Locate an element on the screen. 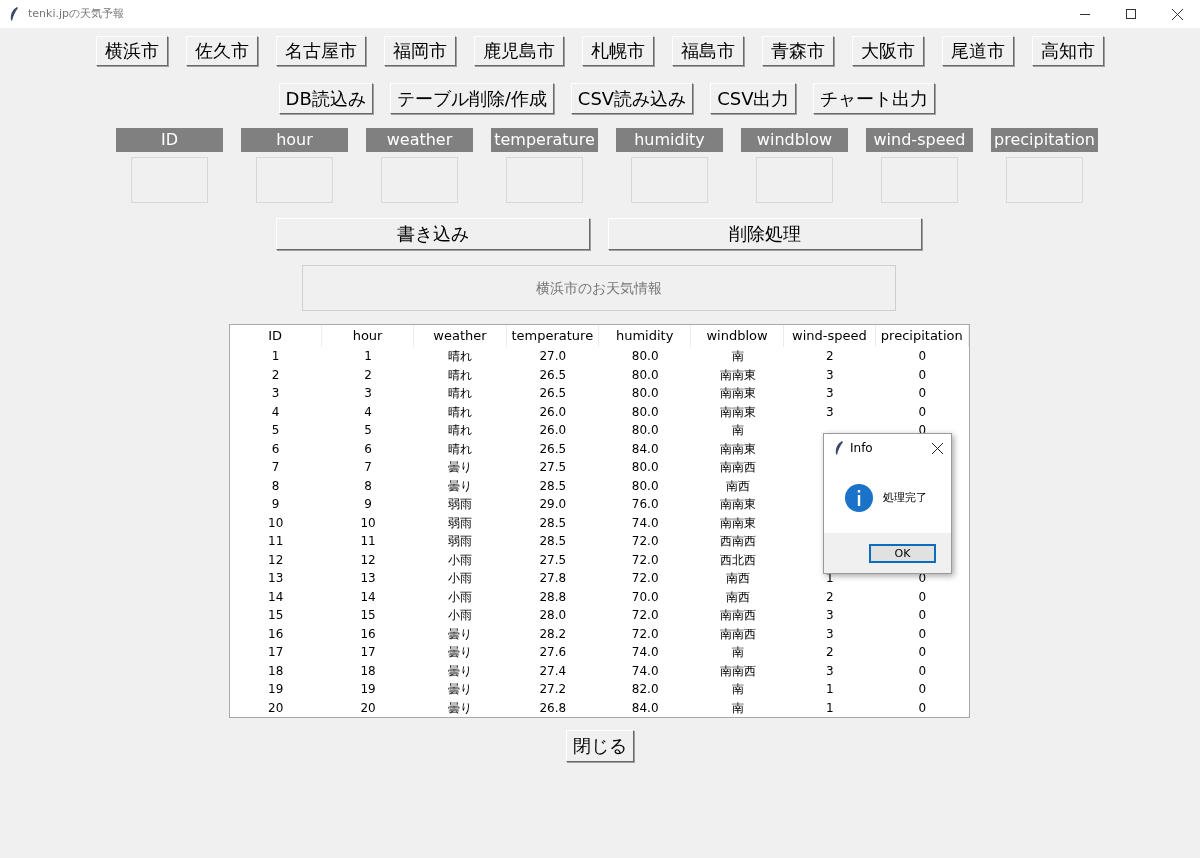  table-cell-text: 29.0 is located at coordinates (553, 505).